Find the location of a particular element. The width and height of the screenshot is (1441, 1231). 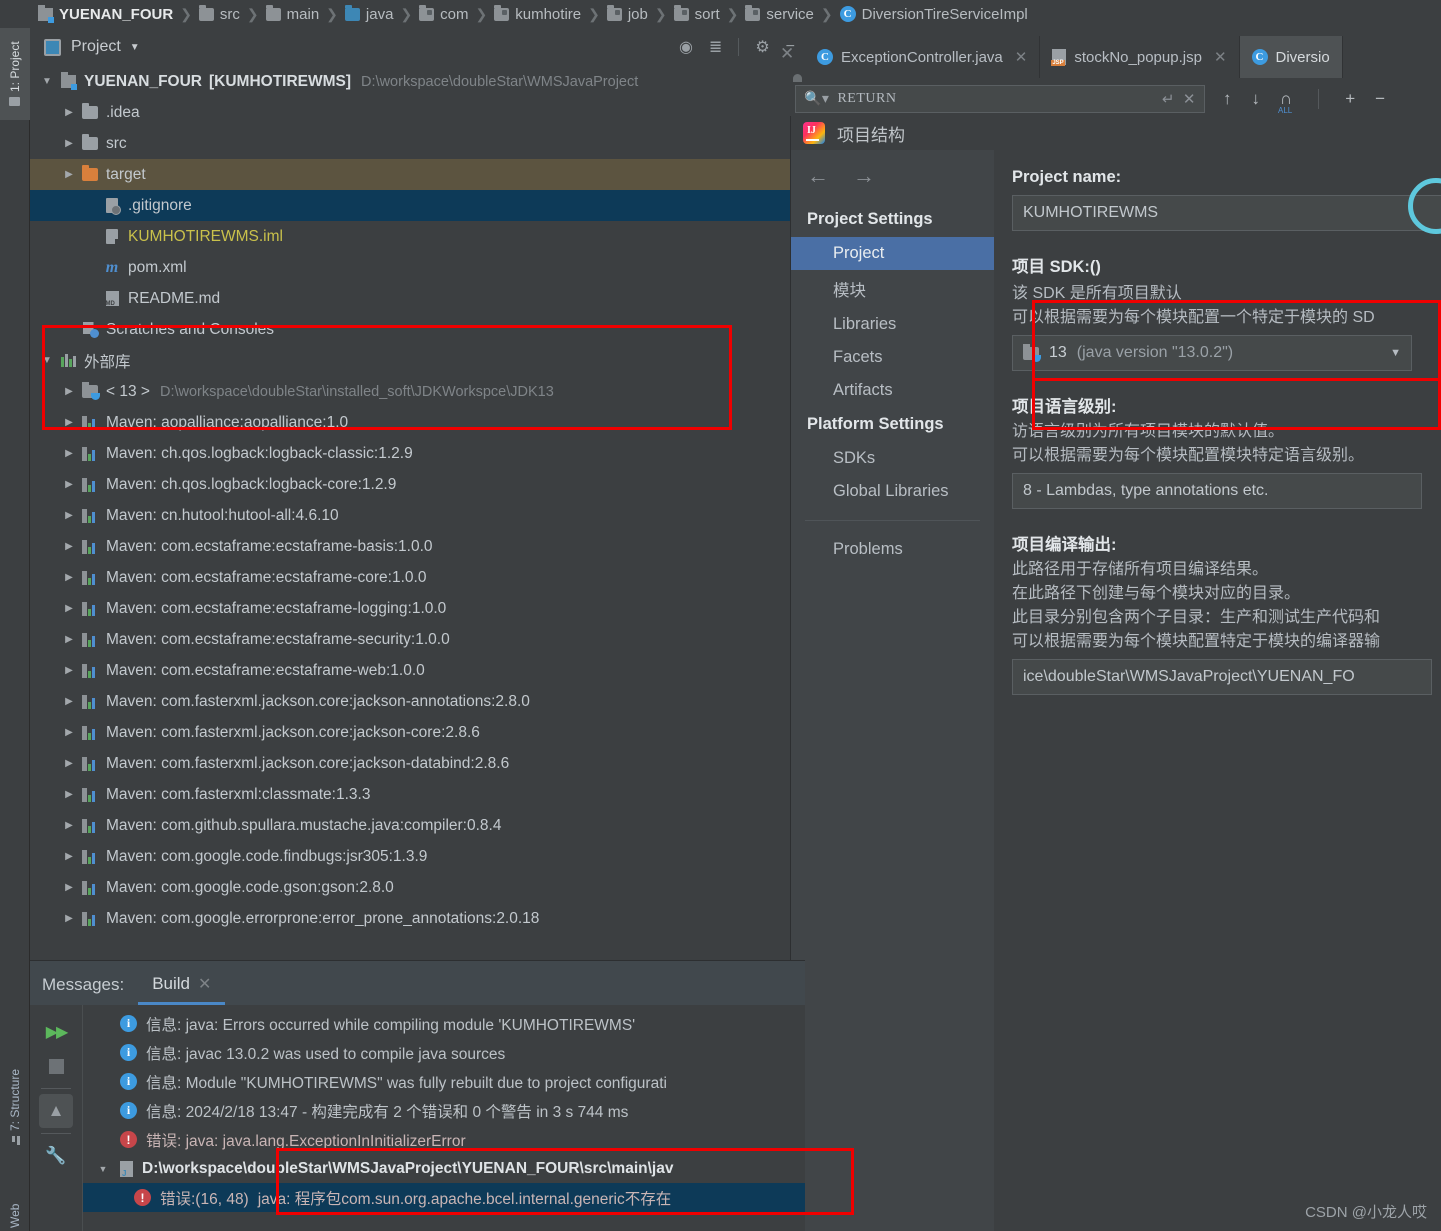

nav-item-sdks: SDKs is located at coordinates (892, 458).